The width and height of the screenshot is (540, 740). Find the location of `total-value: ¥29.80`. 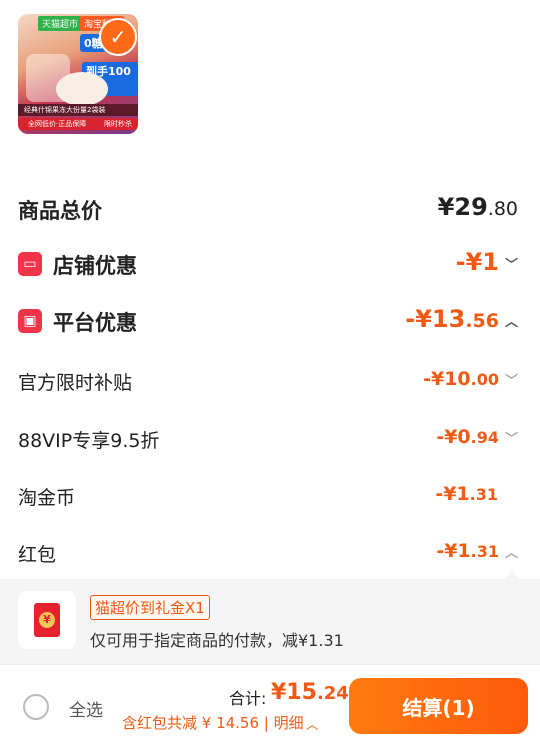

total-value: ¥29.80 is located at coordinates (478, 207).